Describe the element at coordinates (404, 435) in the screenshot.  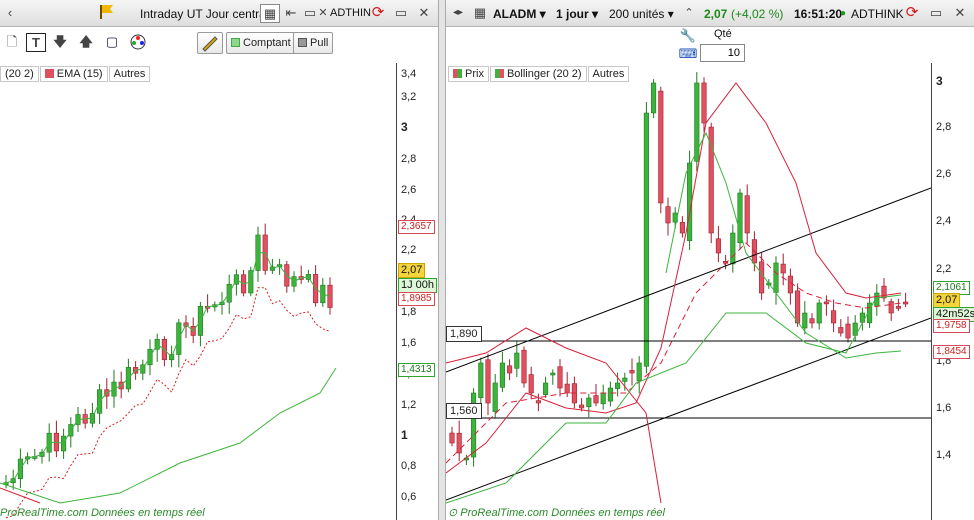
I see `axis-tick: 1` at that location.